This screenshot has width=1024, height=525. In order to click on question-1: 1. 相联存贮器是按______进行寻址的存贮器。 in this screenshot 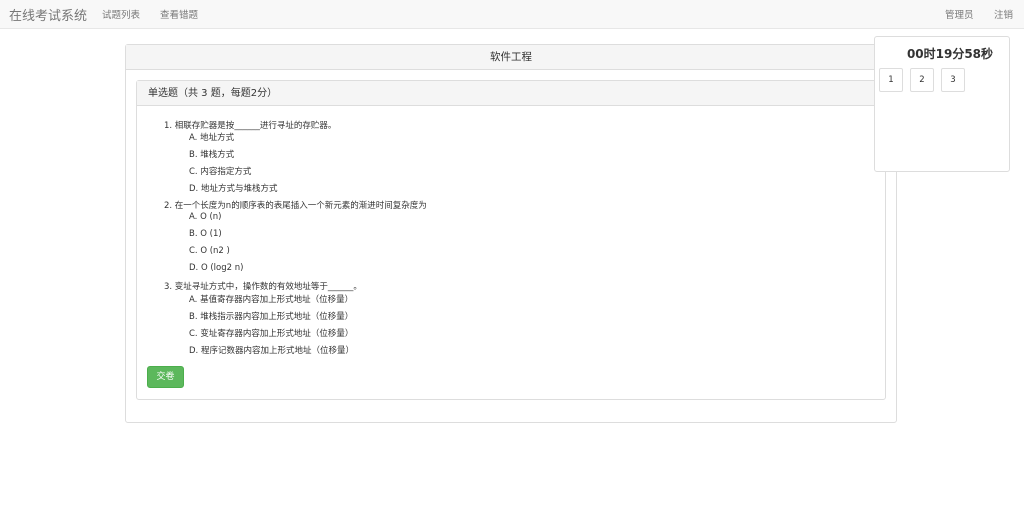, I will do `click(250, 126)`.